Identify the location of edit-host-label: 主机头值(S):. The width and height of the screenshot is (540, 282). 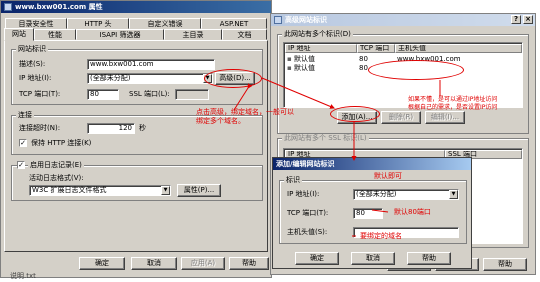
(307, 232).